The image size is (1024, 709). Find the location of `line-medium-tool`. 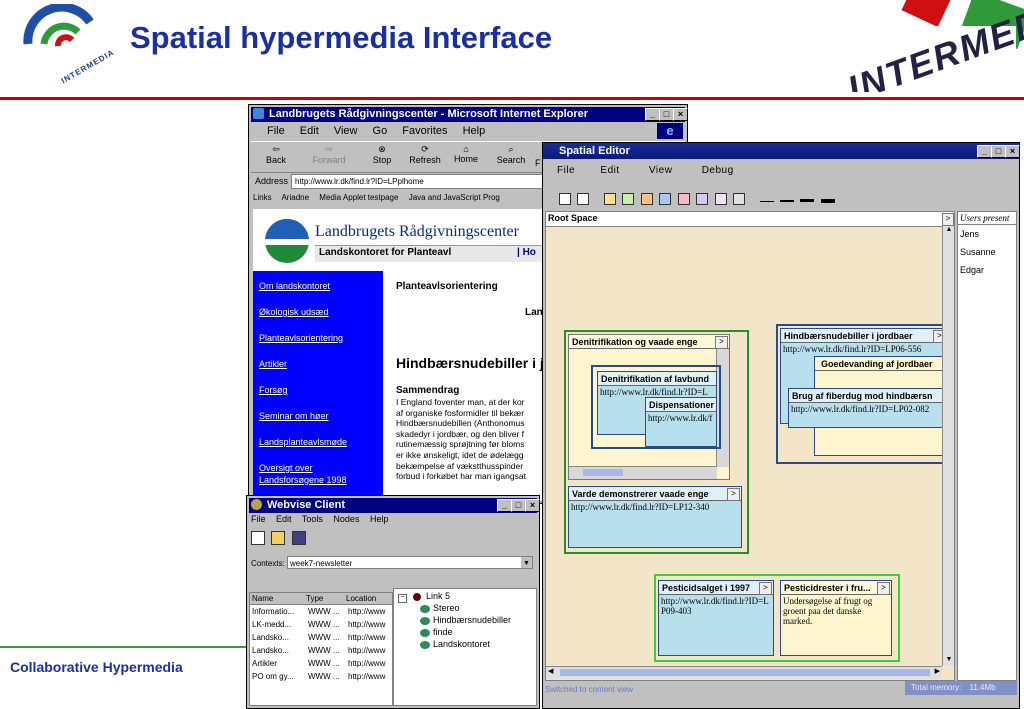

line-medium-tool is located at coordinates (786, 199).